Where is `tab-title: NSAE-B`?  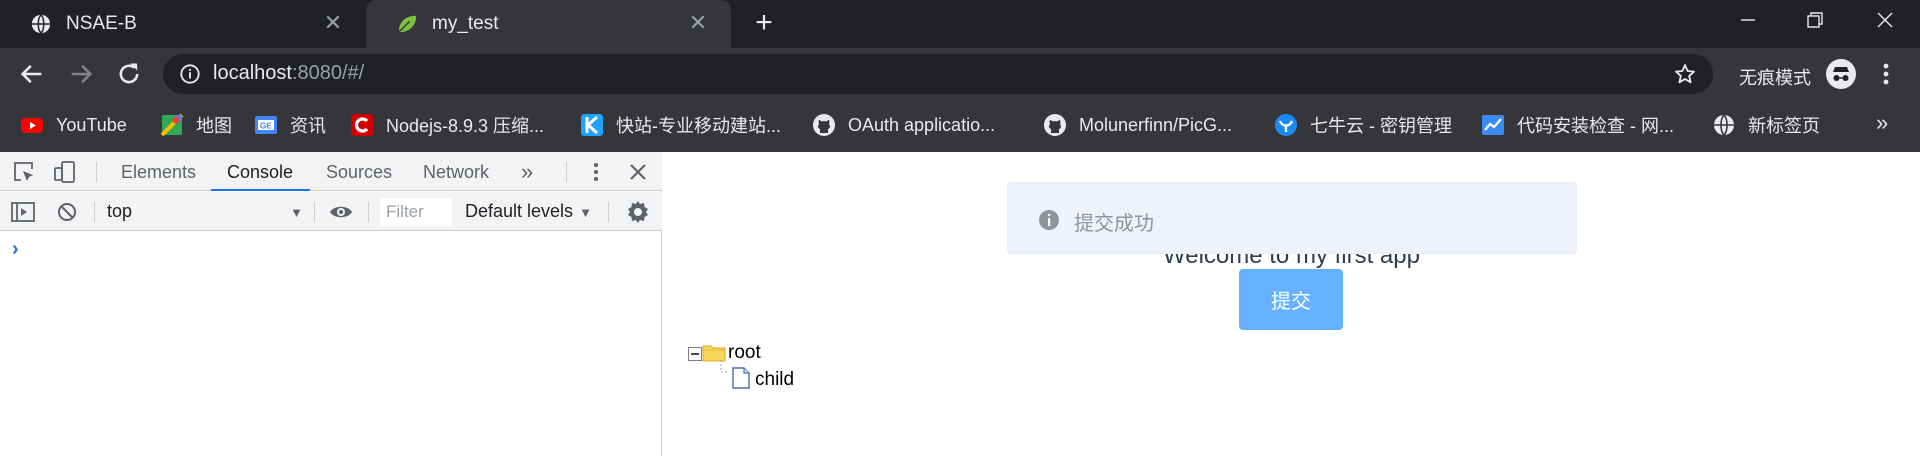
tab-title: NSAE-B is located at coordinates (101, 23).